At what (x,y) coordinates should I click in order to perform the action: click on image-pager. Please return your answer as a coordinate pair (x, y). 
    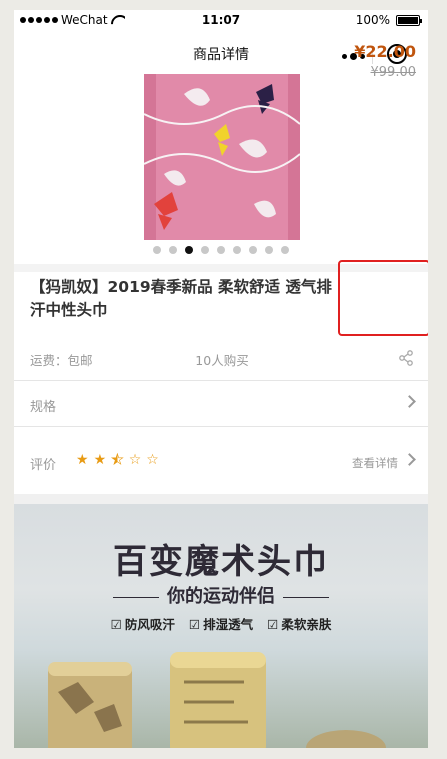
    Looking at the image, I should click on (221, 250).